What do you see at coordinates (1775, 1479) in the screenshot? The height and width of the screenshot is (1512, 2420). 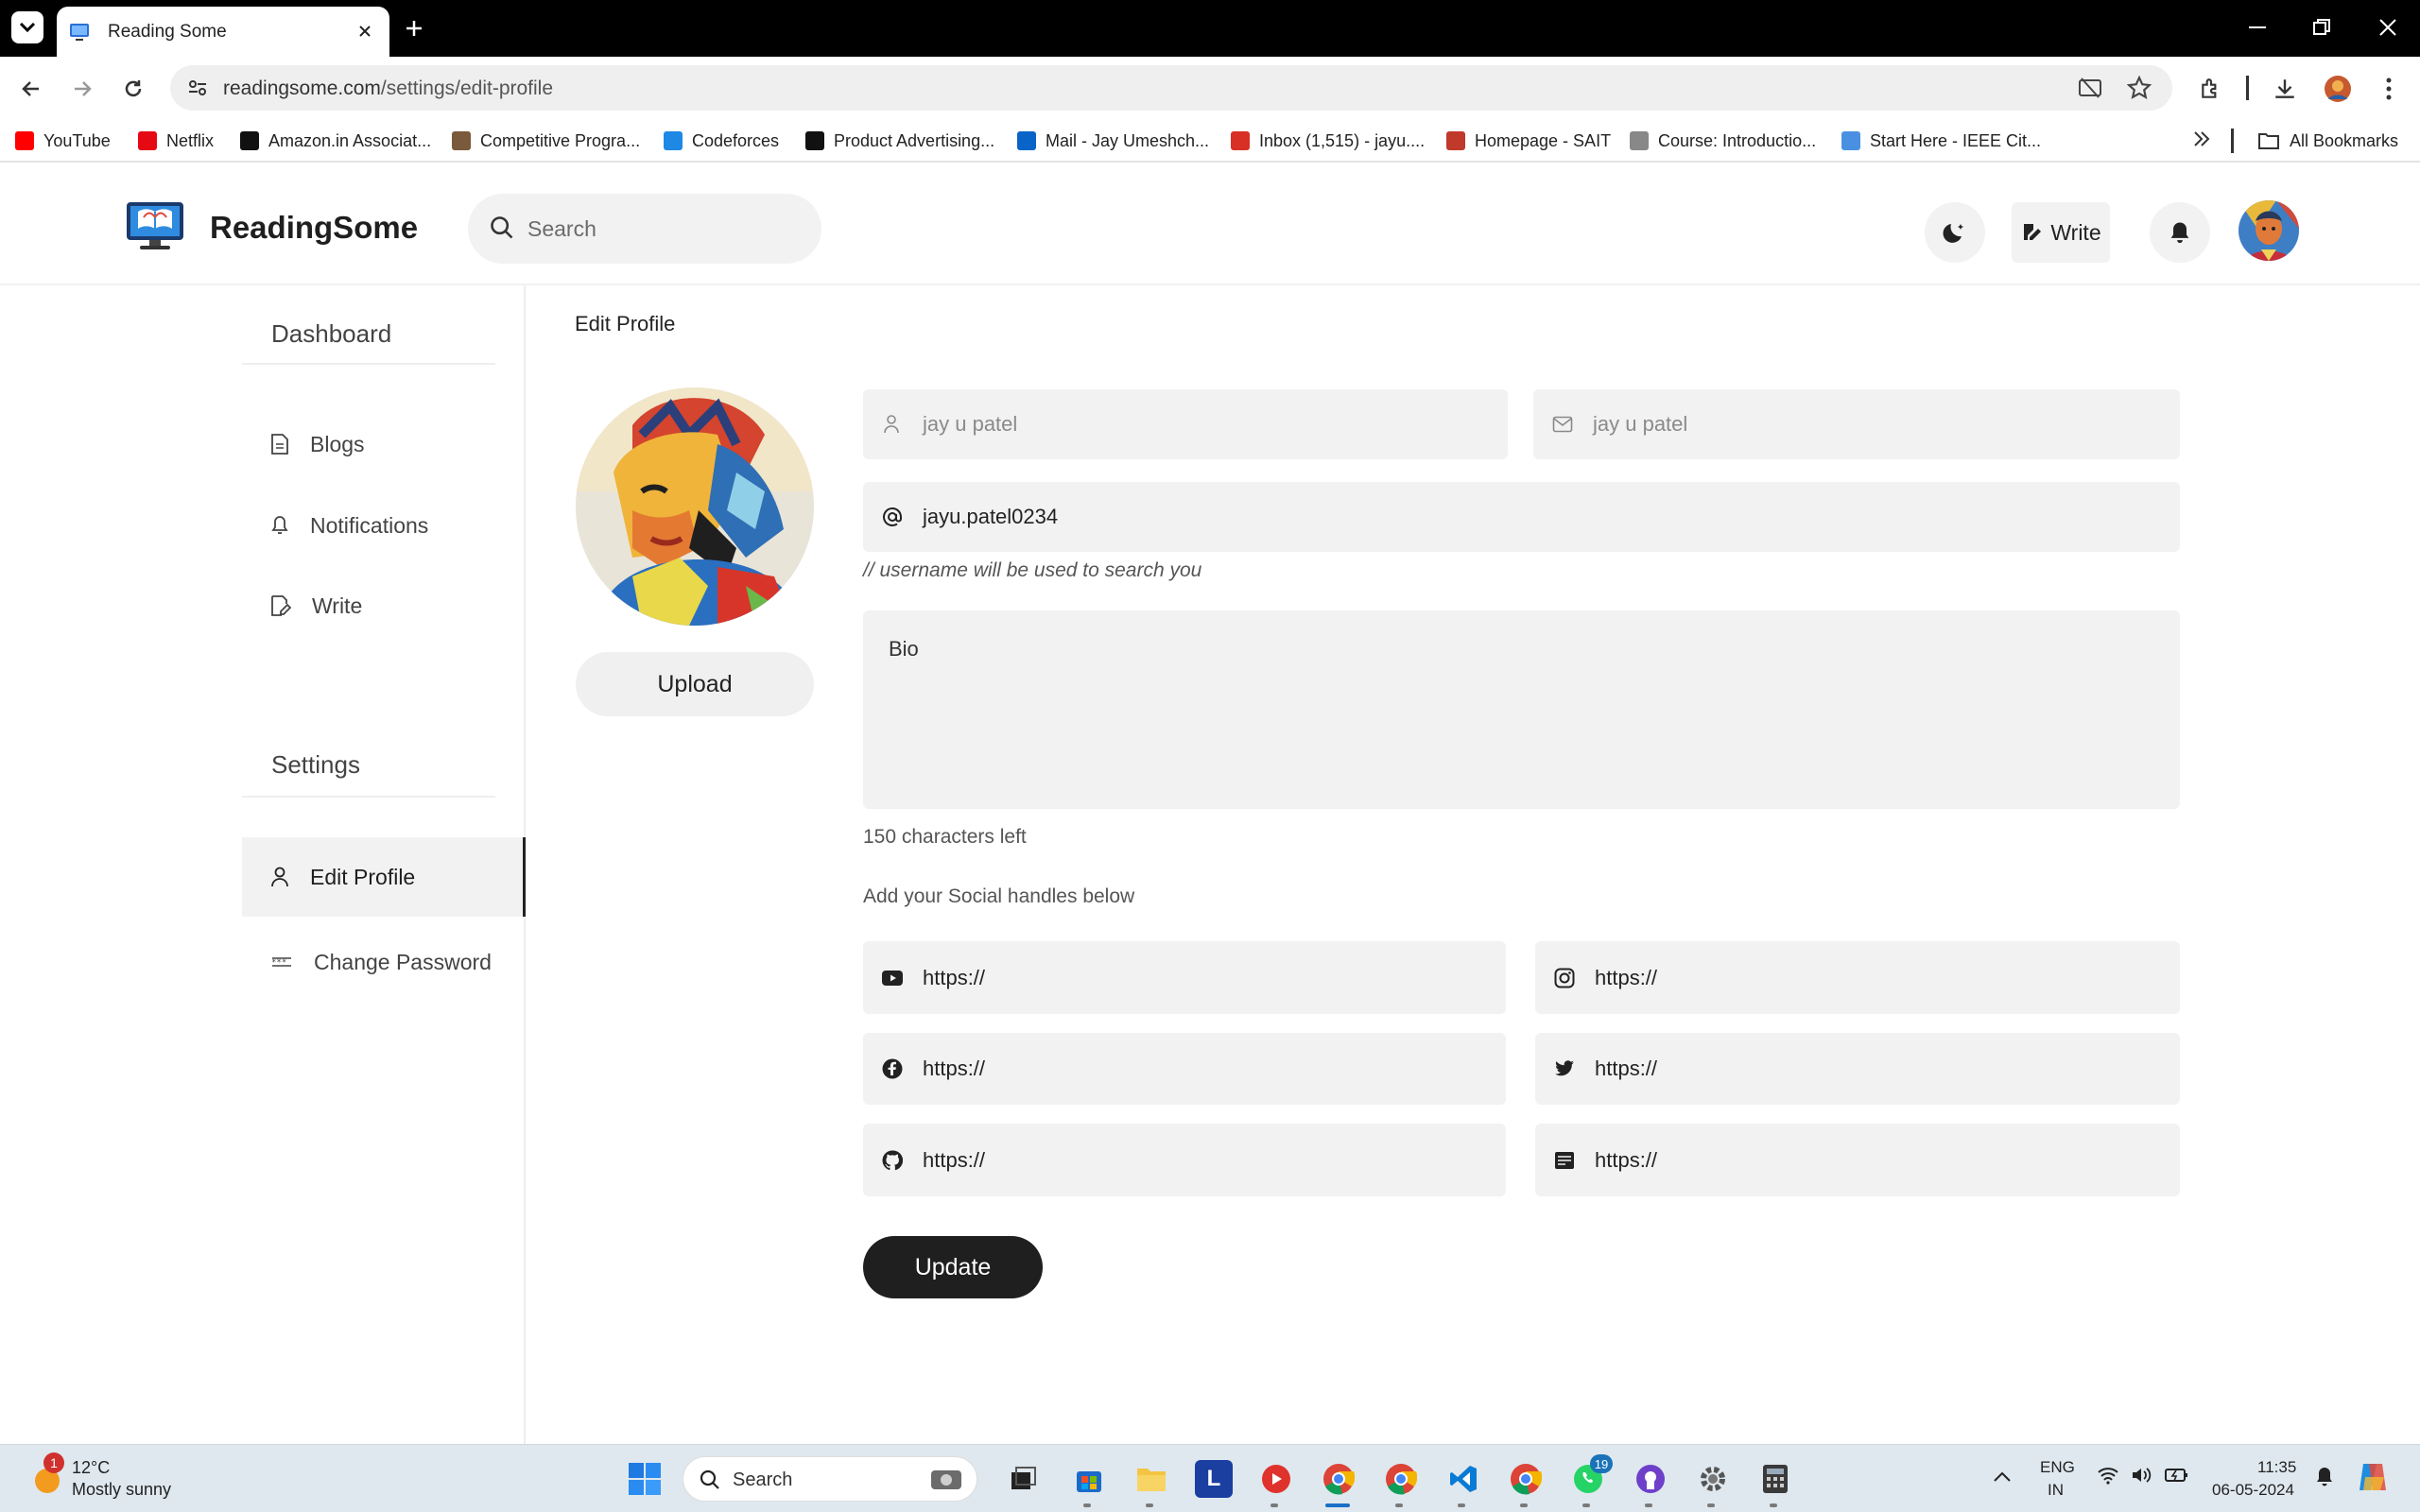 I see `calculator-app` at bounding box center [1775, 1479].